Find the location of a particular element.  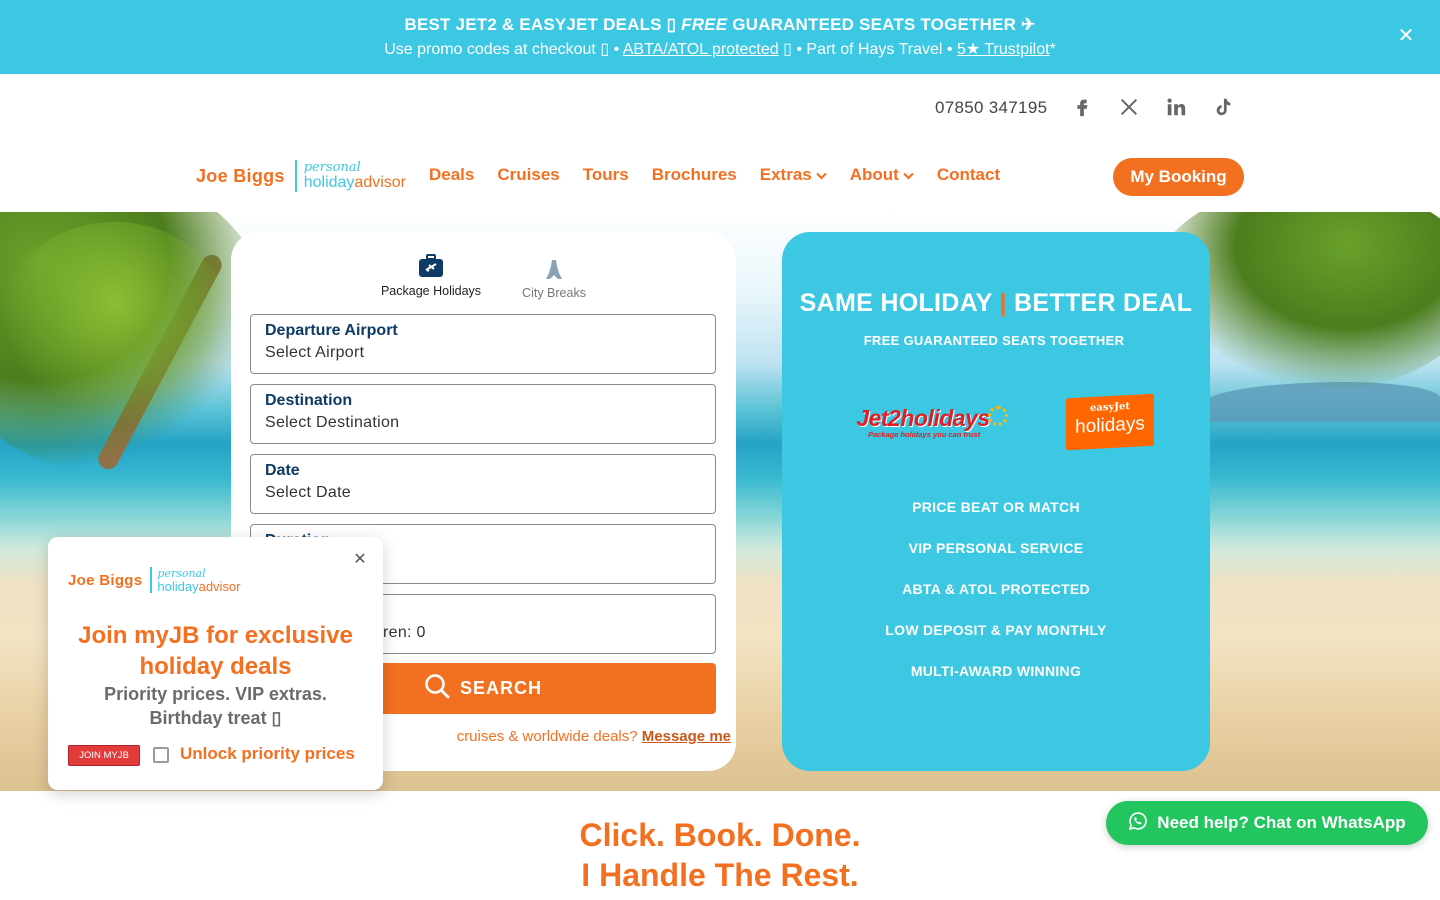

departure-airport-field: Departure Airport Select Airport is located at coordinates (483, 344).